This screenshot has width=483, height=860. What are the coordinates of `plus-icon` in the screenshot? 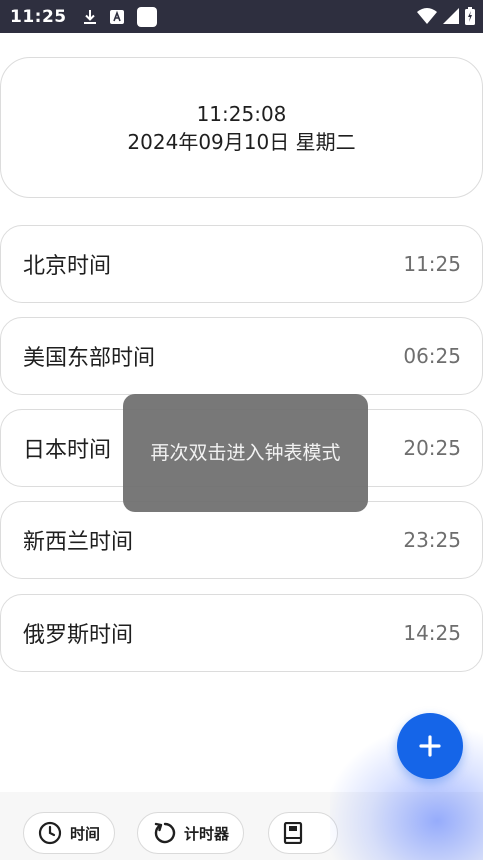 It's located at (430, 746).